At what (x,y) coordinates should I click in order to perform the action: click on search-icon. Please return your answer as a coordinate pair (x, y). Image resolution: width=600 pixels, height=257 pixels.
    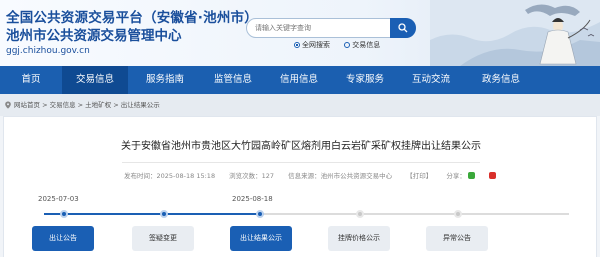
    Looking at the image, I should click on (403, 28).